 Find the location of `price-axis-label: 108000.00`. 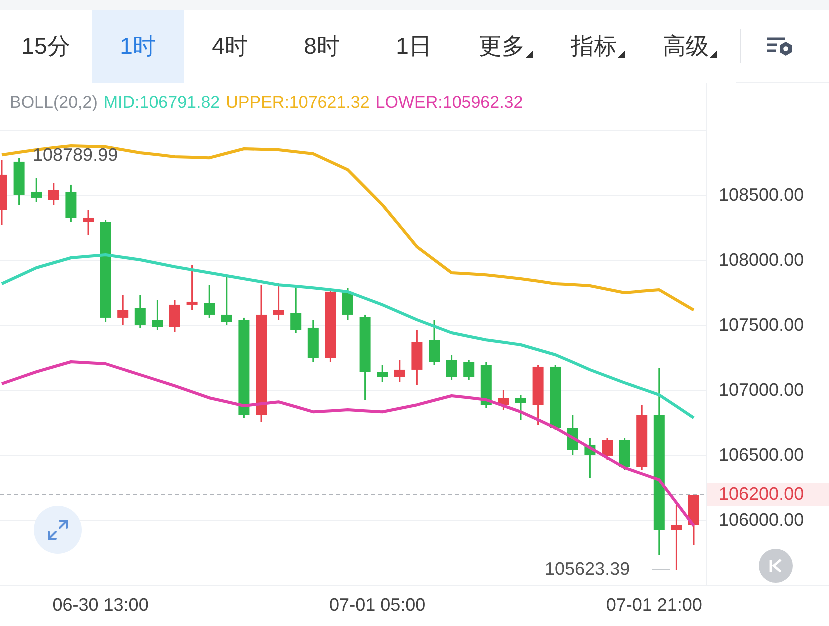

price-axis-label: 108000.00 is located at coordinates (761, 261).